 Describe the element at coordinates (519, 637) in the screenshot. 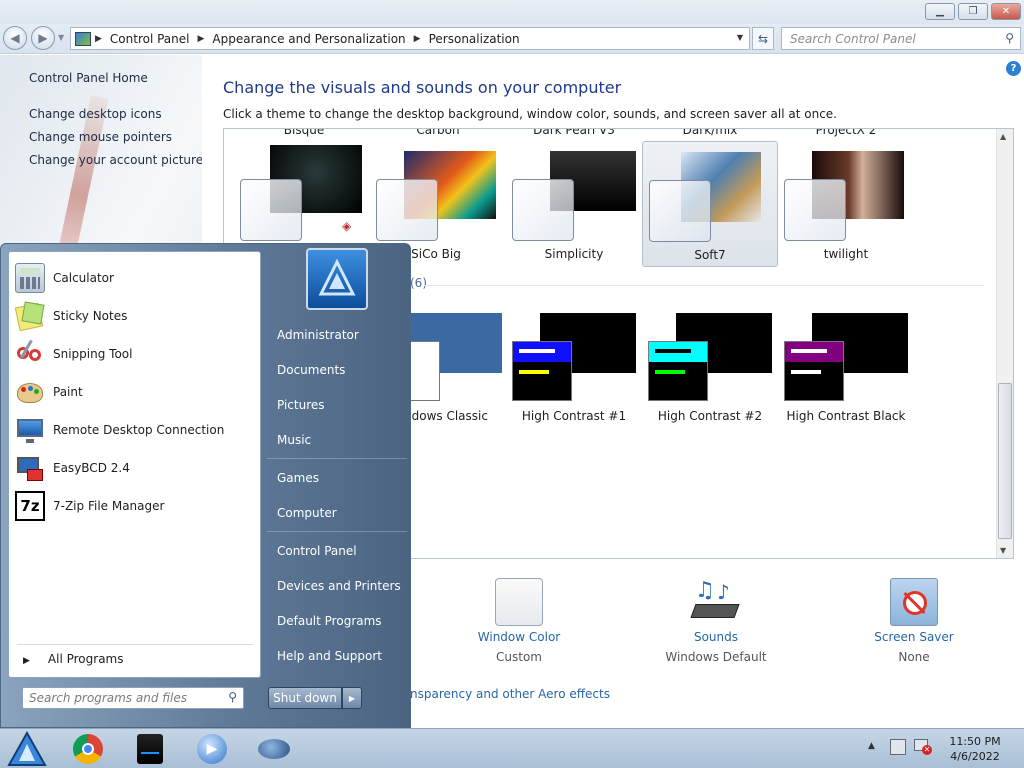

I see `window-color-link: Window Color` at that location.